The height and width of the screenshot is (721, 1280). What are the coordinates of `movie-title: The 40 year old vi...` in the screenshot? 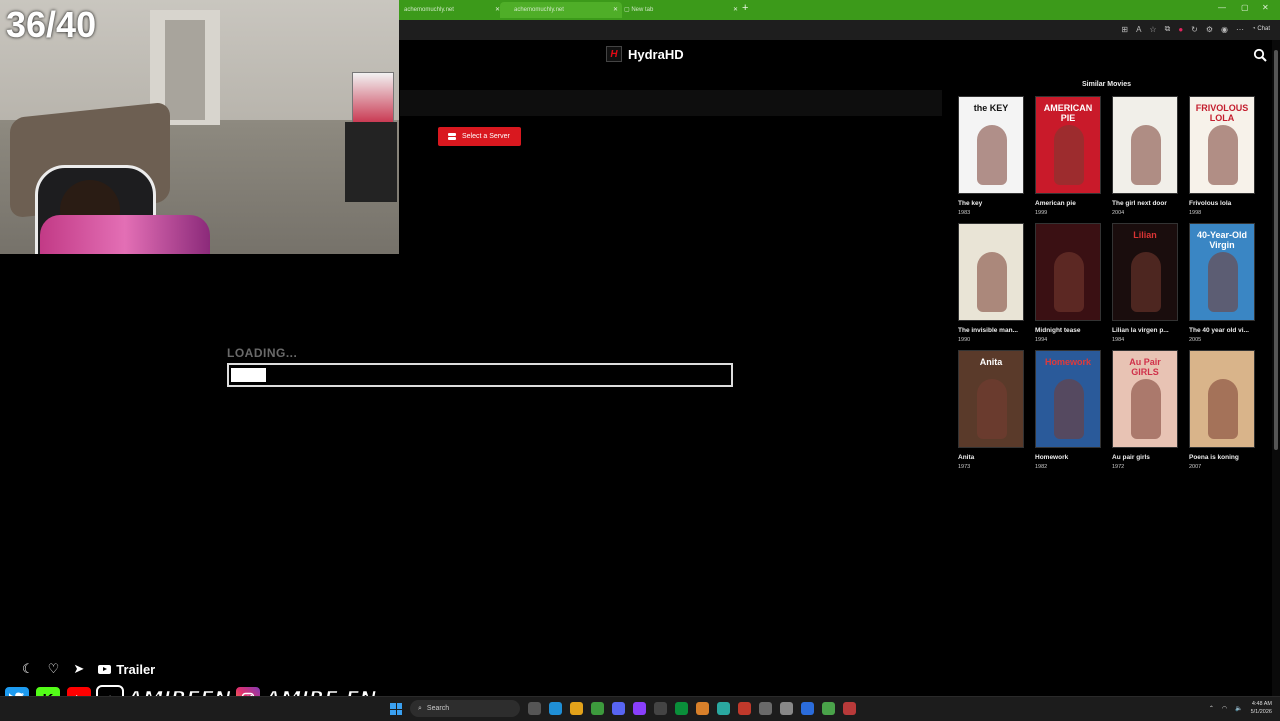 It's located at (1222, 330).